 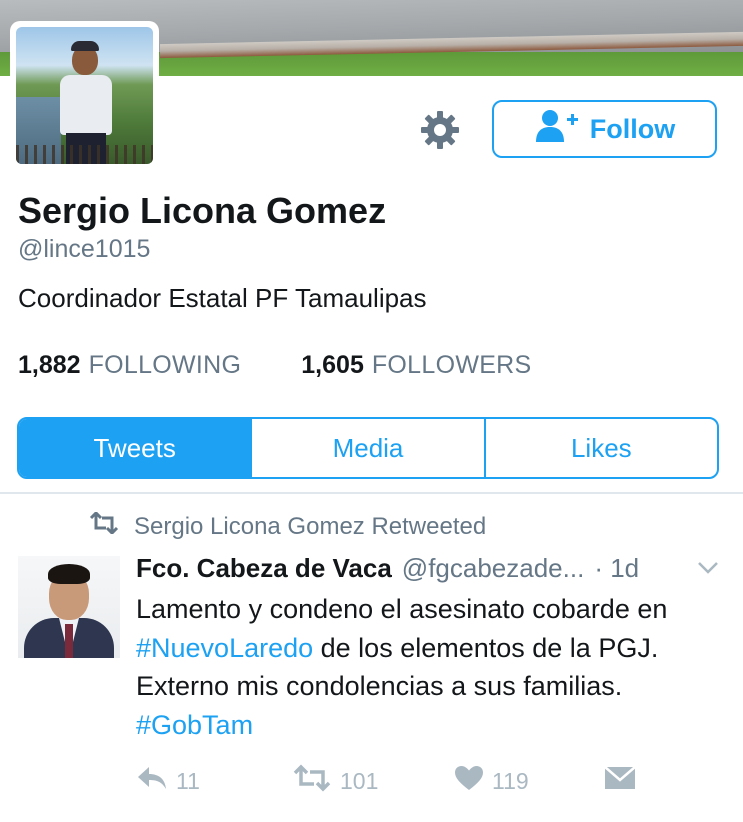 What do you see at coordinates (222, 298) in the screenshot?
I see `profile-bio: Coordinador Estatal PF Tamaulipas` at bounding box center [222, 298].